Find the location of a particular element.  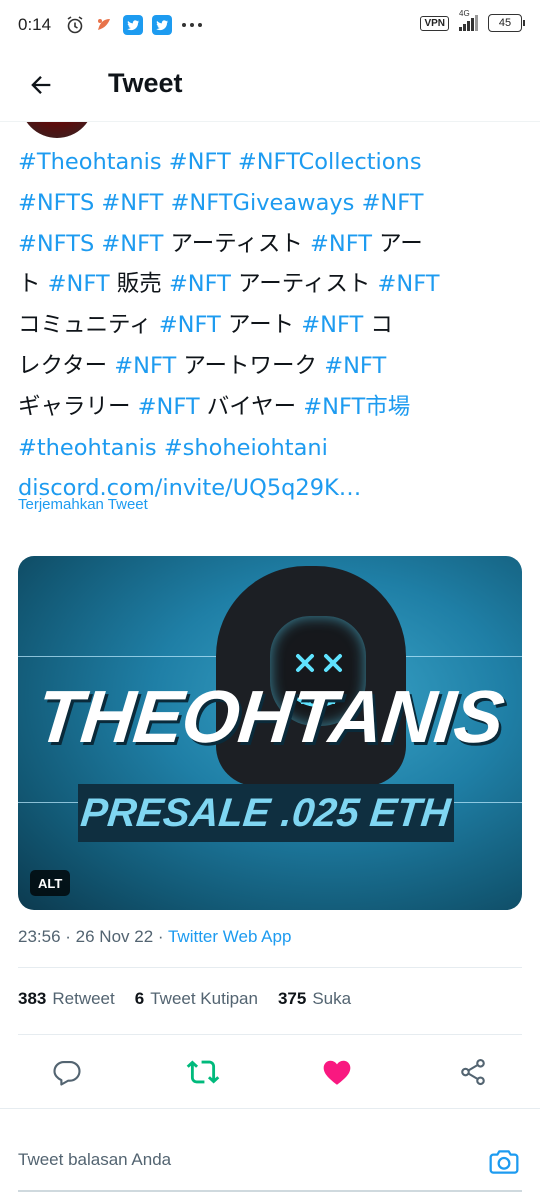

like-button is located at coordinates (337, 1072).